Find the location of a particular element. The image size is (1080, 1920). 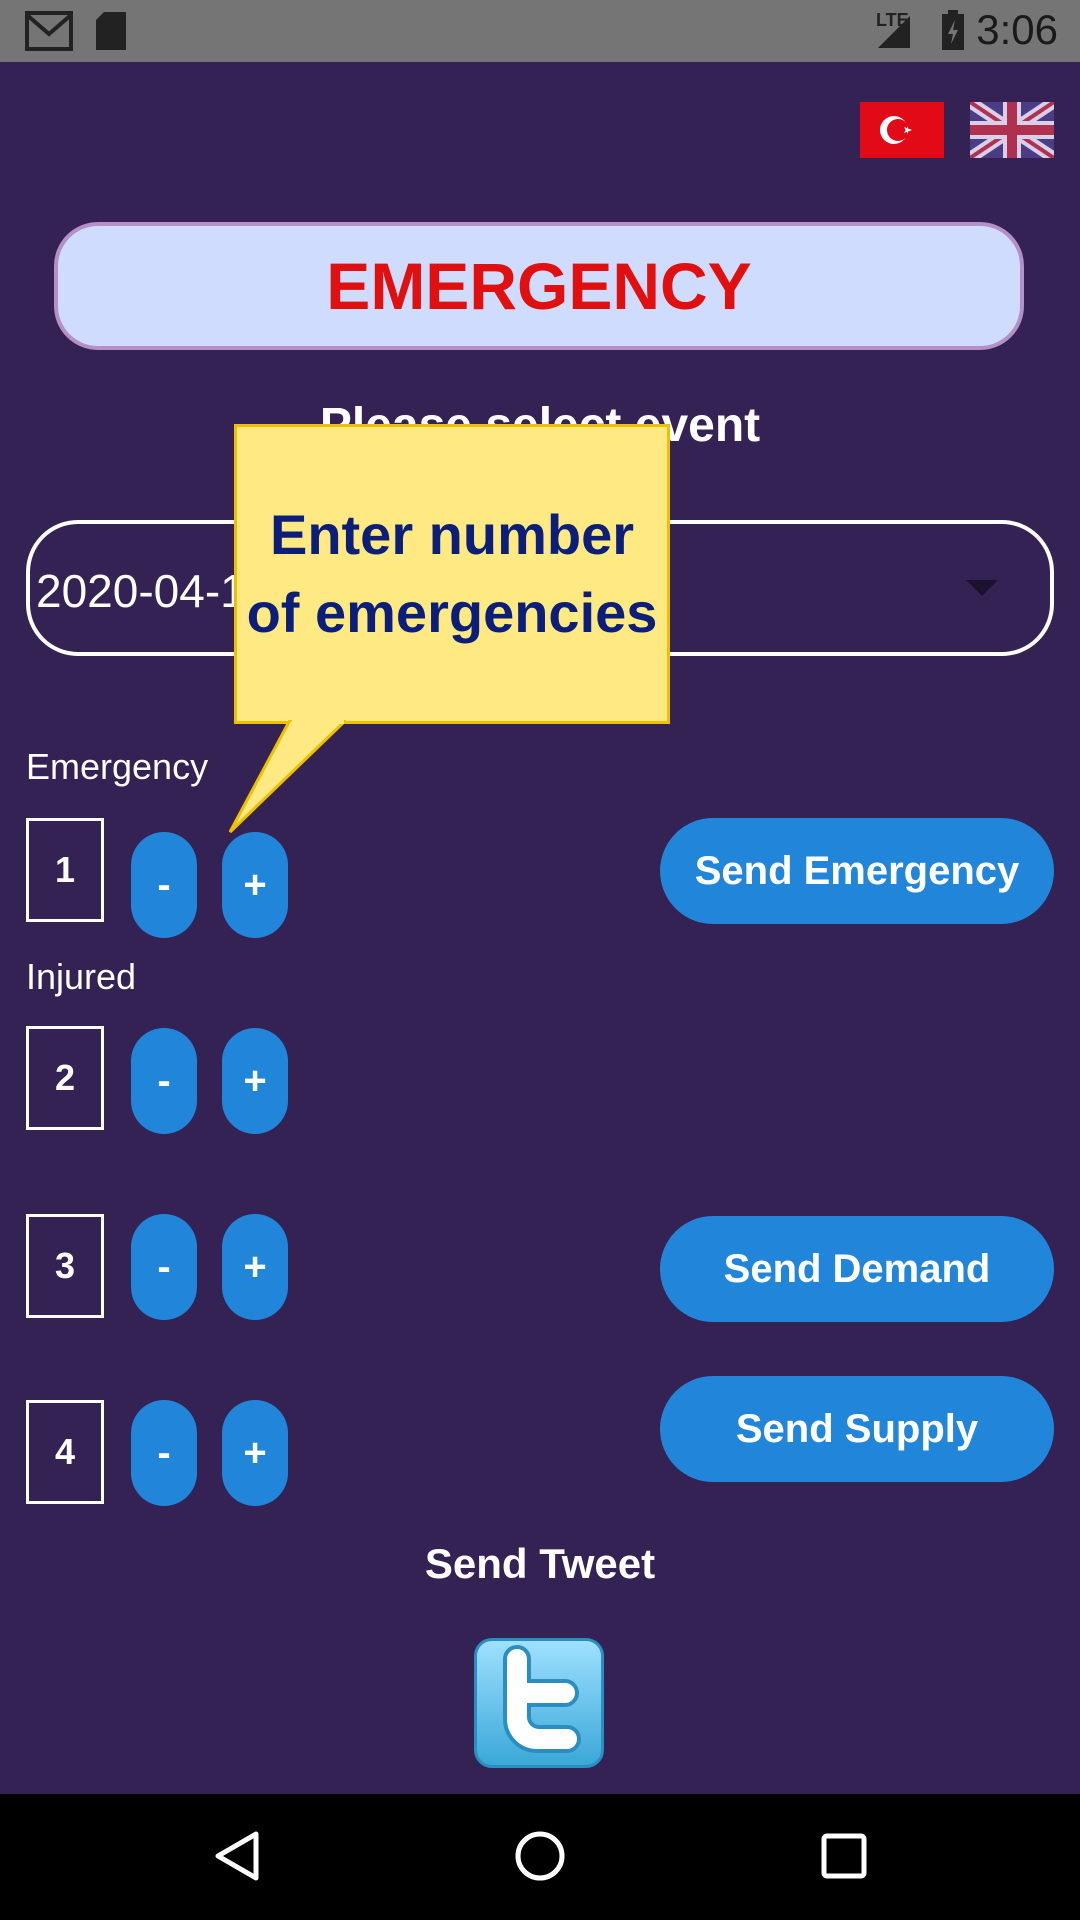

emergency-decrement-button: - is located at coordinates (164, 885).